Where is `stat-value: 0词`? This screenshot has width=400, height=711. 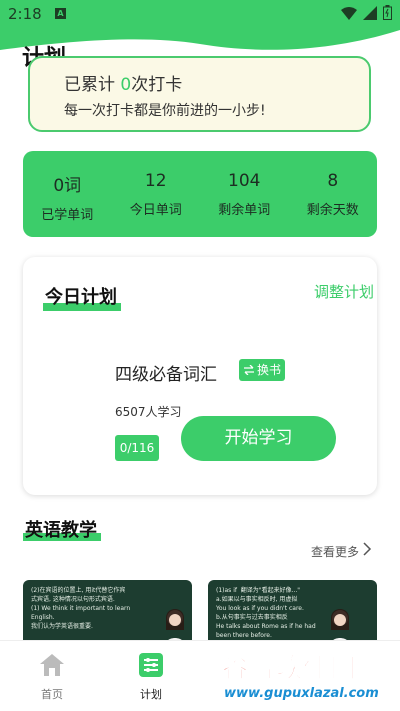 stat-value: 0词 is located at coordinates (67, 186).